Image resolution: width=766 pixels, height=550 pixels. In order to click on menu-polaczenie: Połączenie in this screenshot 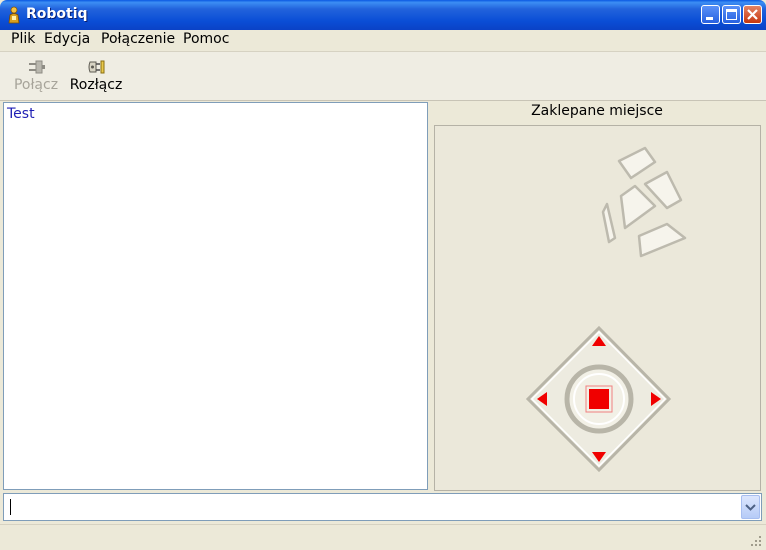, I will do `click(138, 39)`.